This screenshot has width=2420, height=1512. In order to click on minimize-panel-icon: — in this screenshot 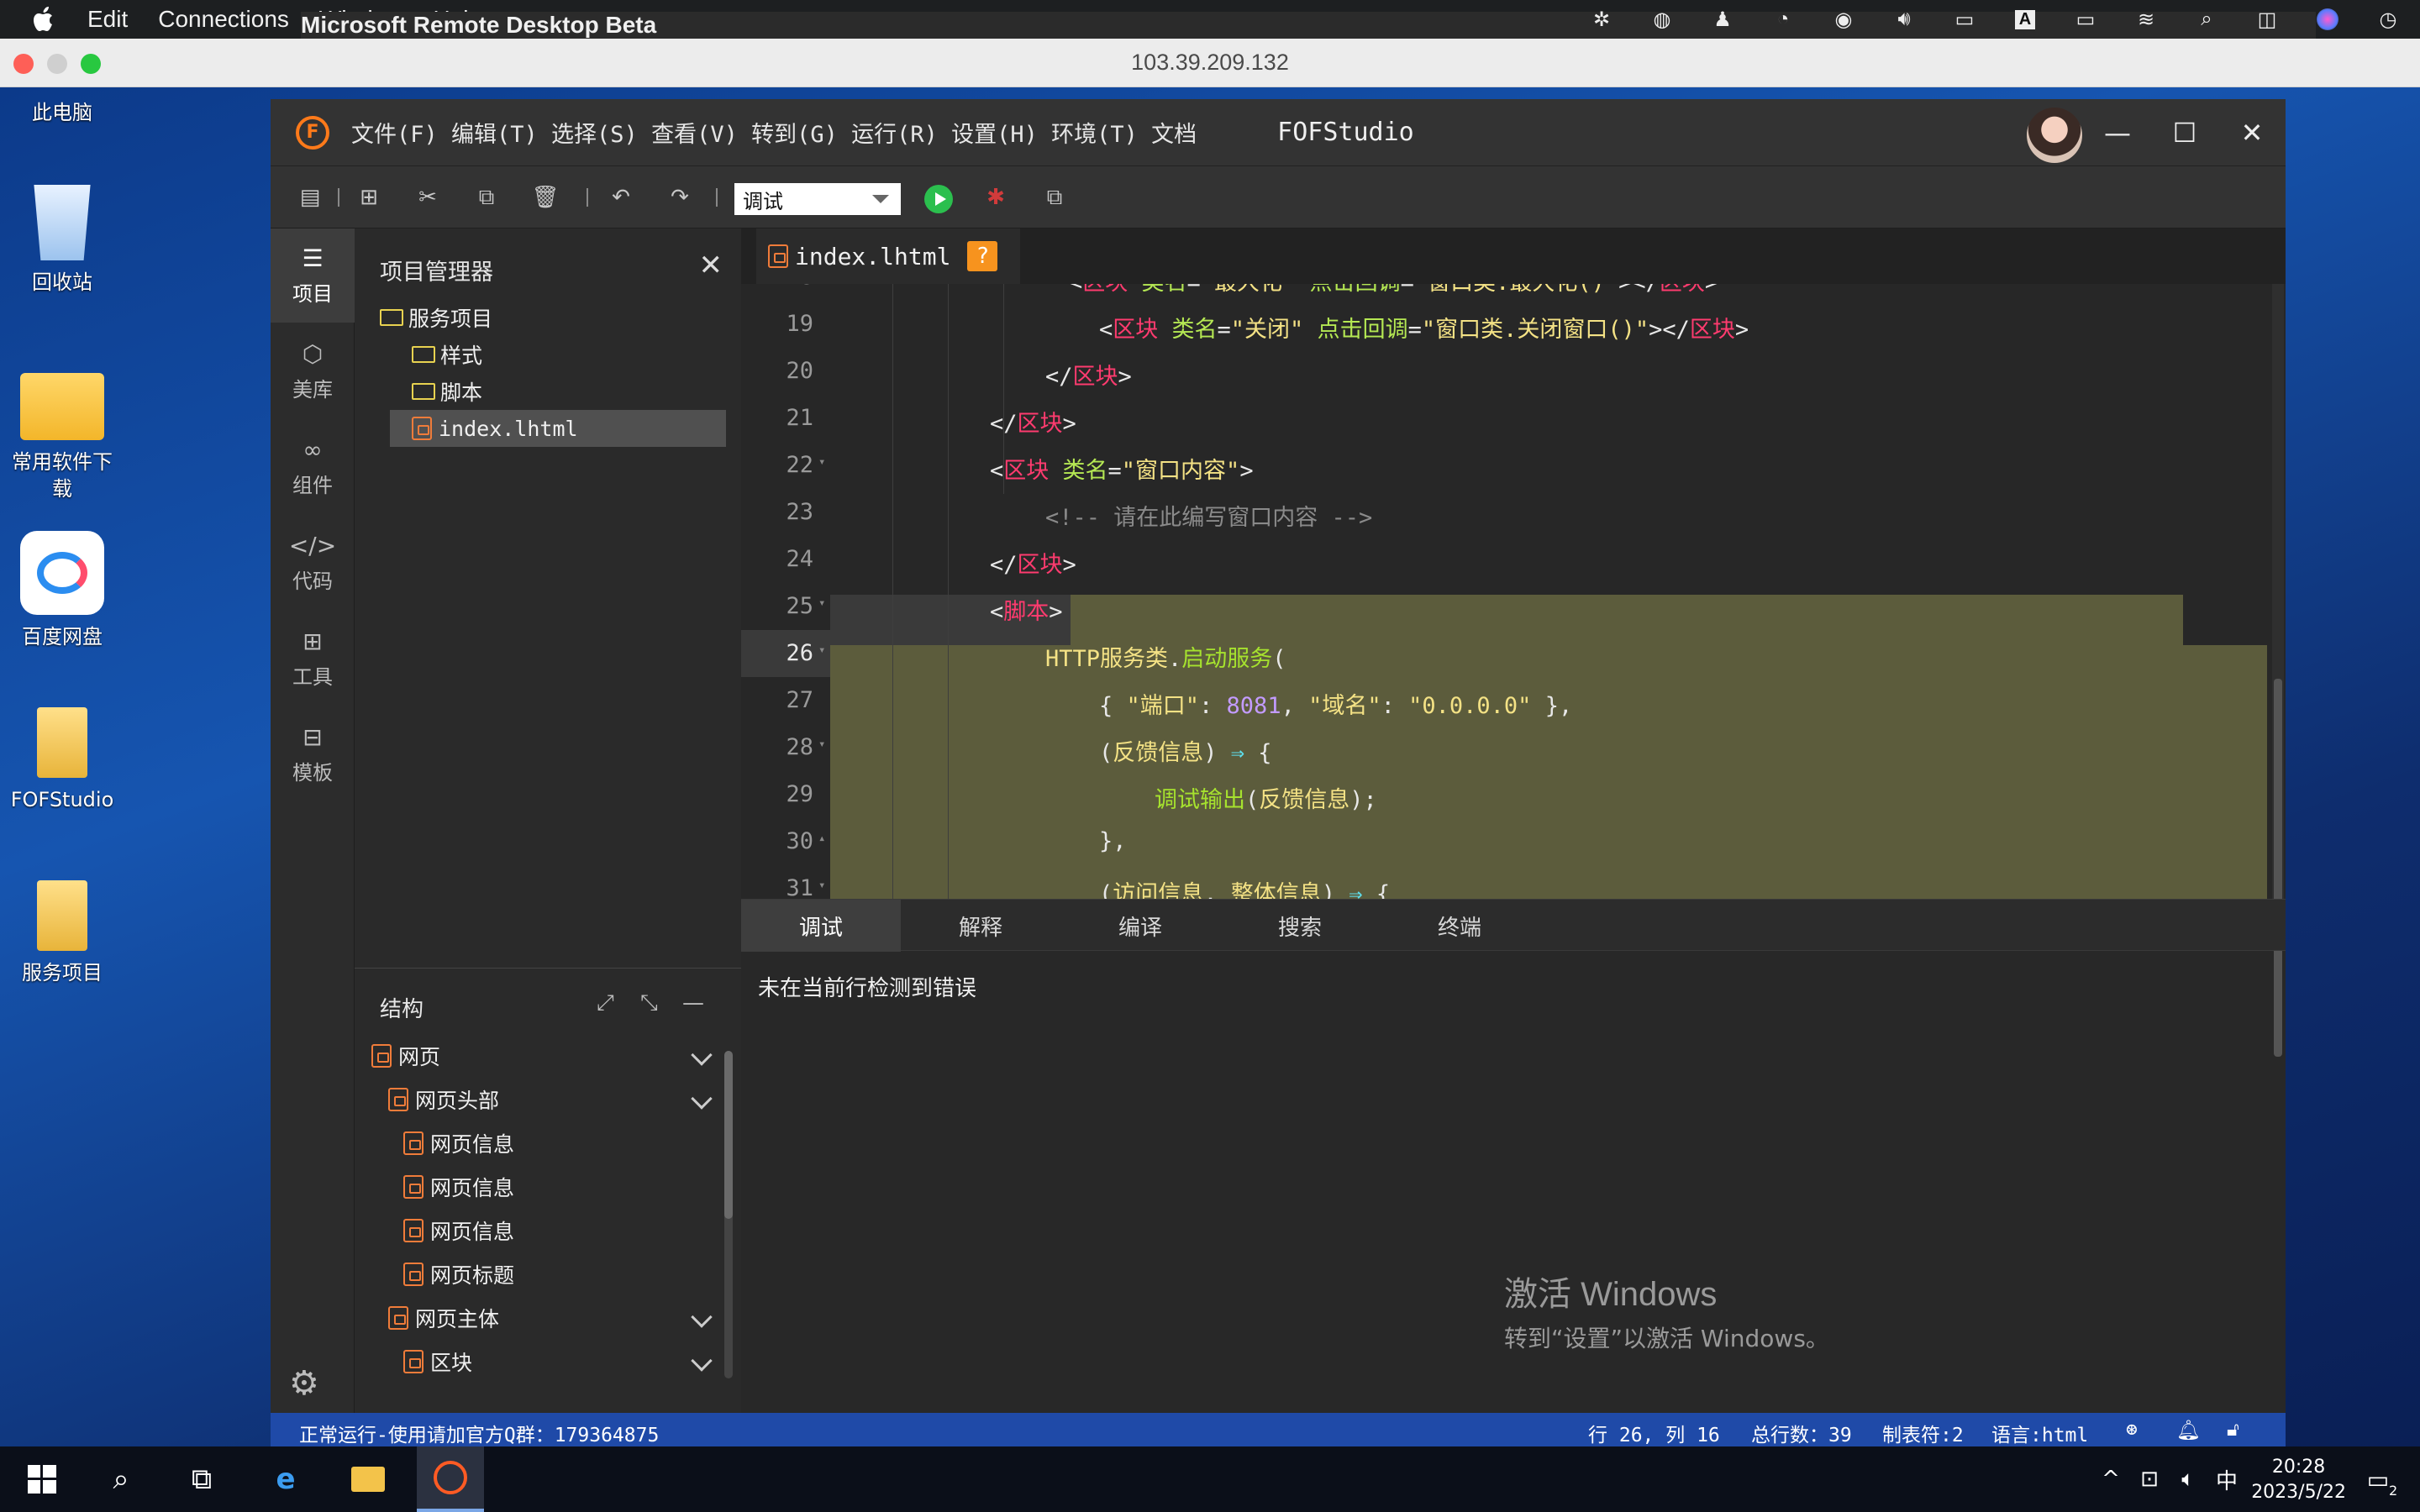, I will do `click(693, 1003)`.